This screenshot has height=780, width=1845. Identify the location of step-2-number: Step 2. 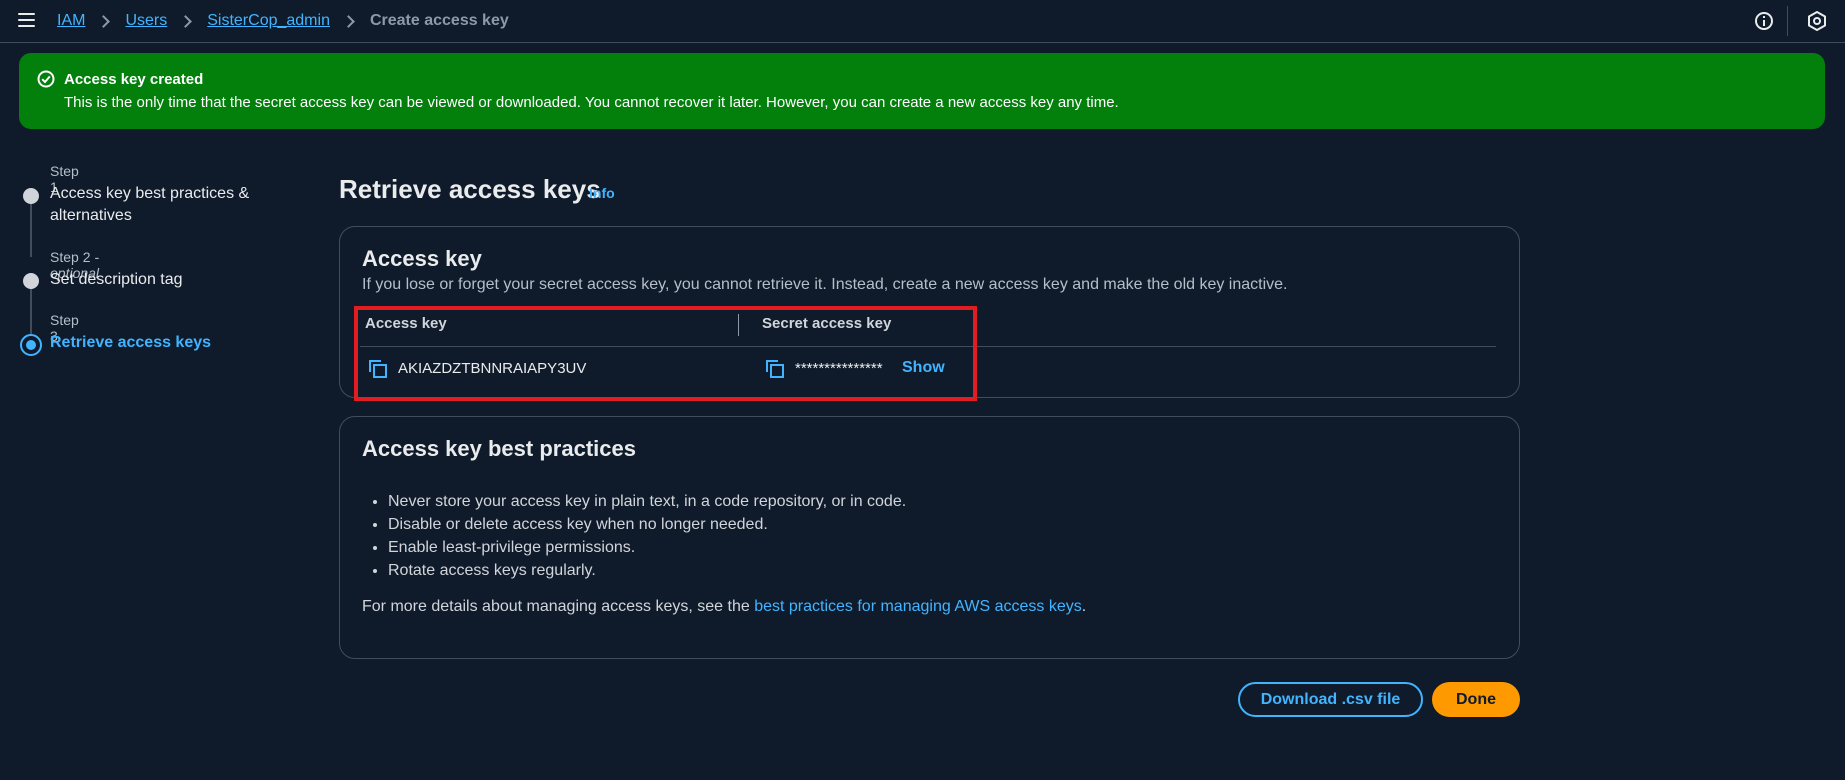
(70, 257).